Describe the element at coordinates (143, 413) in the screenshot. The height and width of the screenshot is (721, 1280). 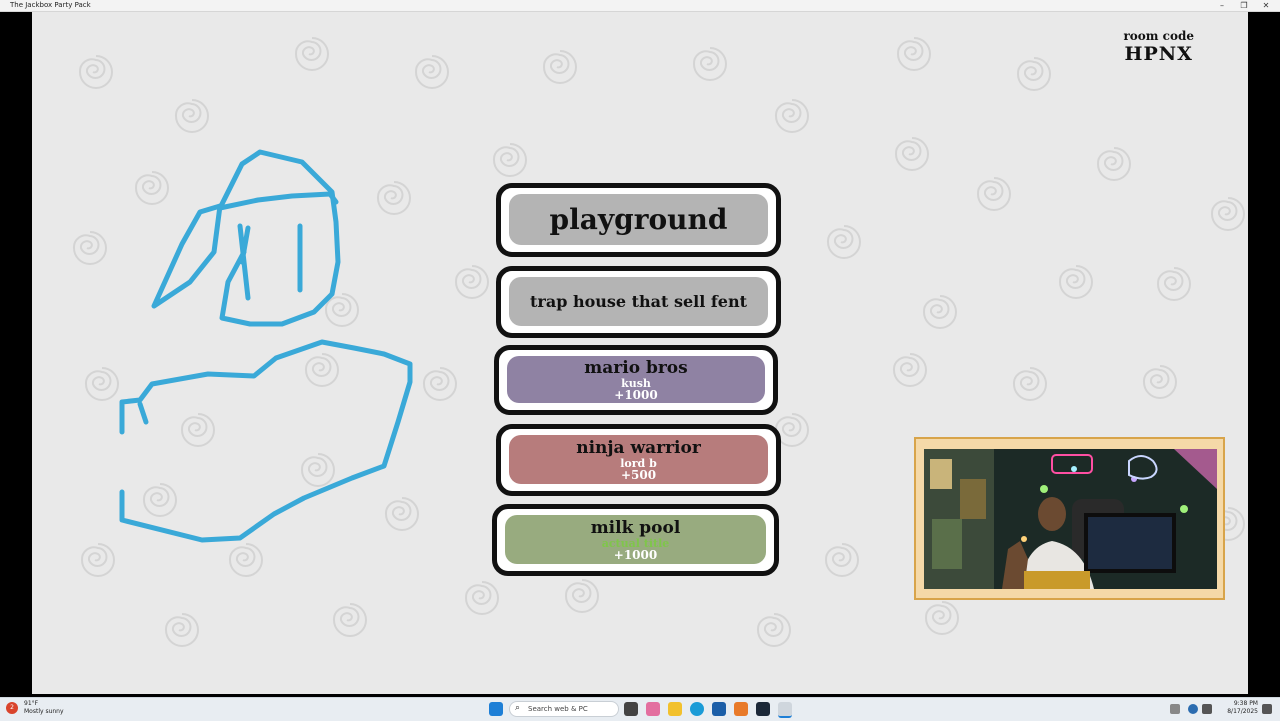
I see `drawing-stroke-detail` at that location.